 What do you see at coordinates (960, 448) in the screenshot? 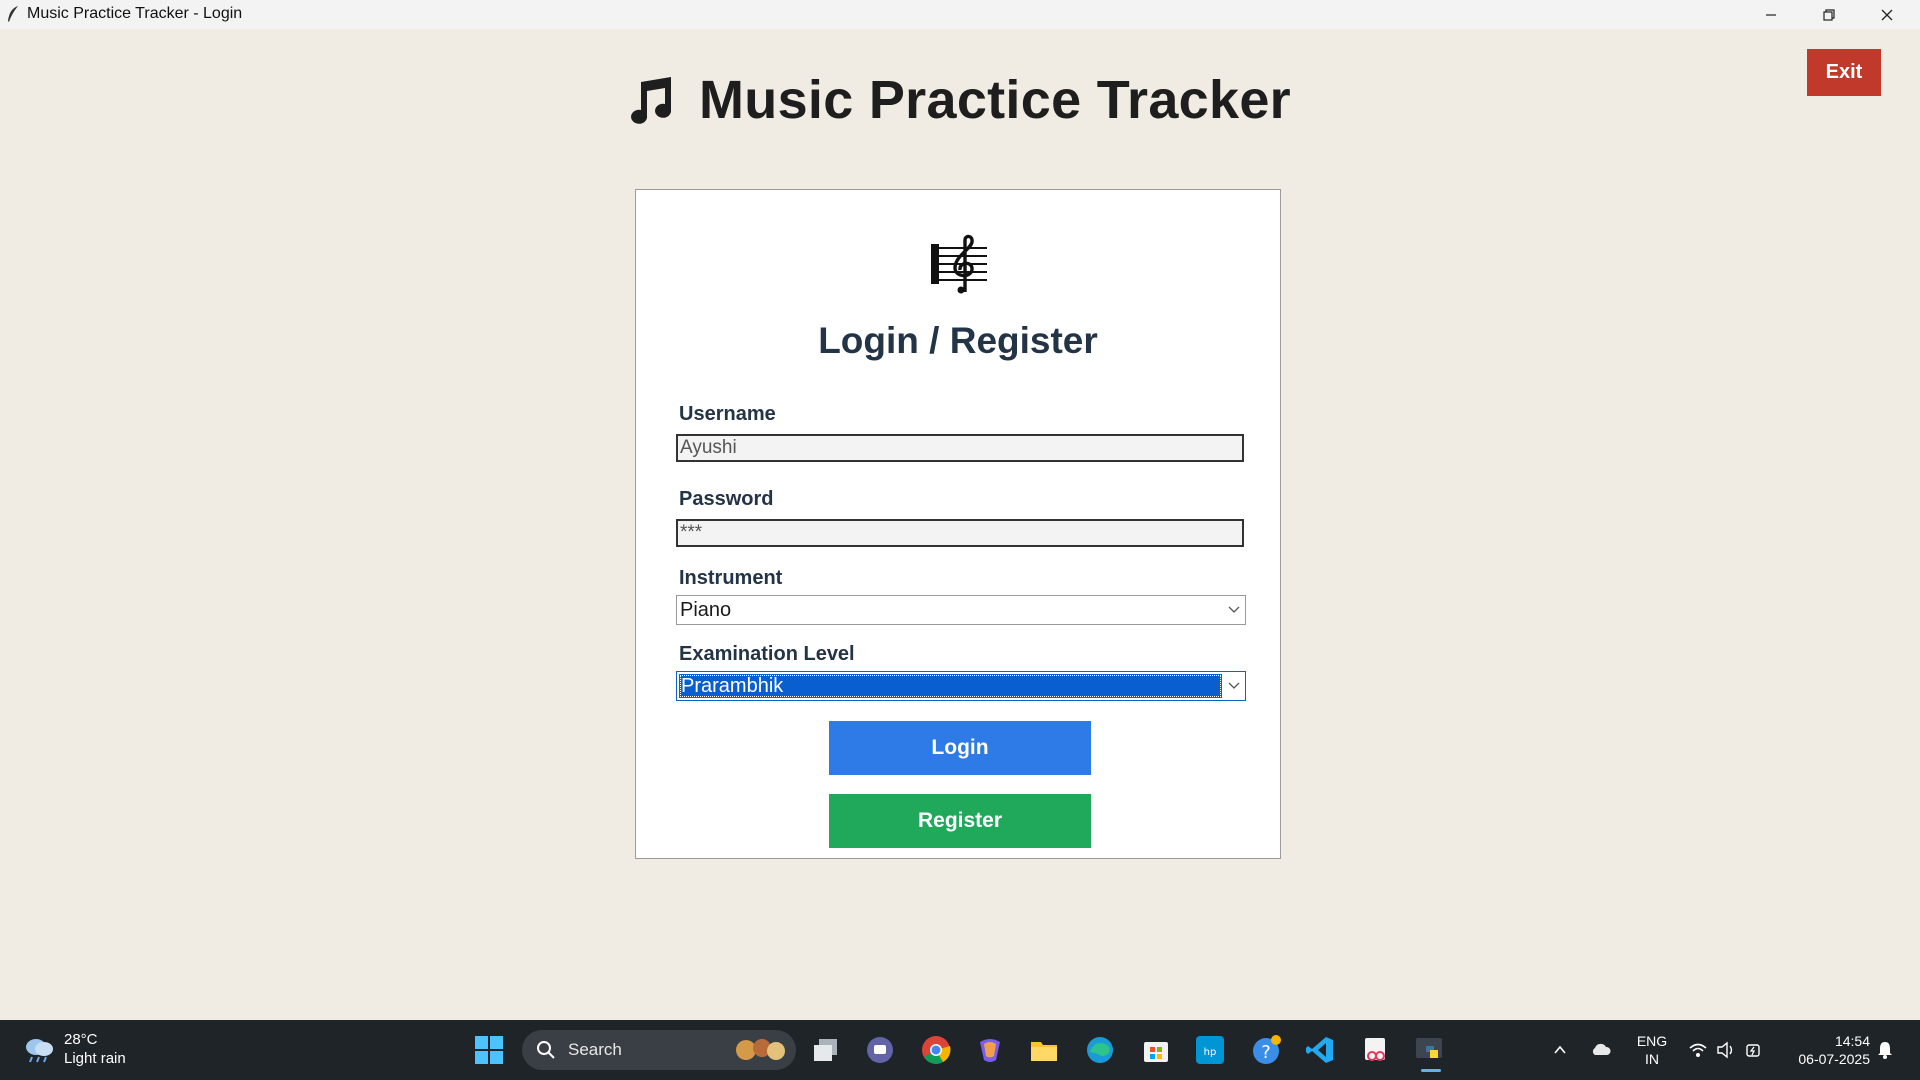
I see `username-field: Ayushi` at bounding box center [960, 448].